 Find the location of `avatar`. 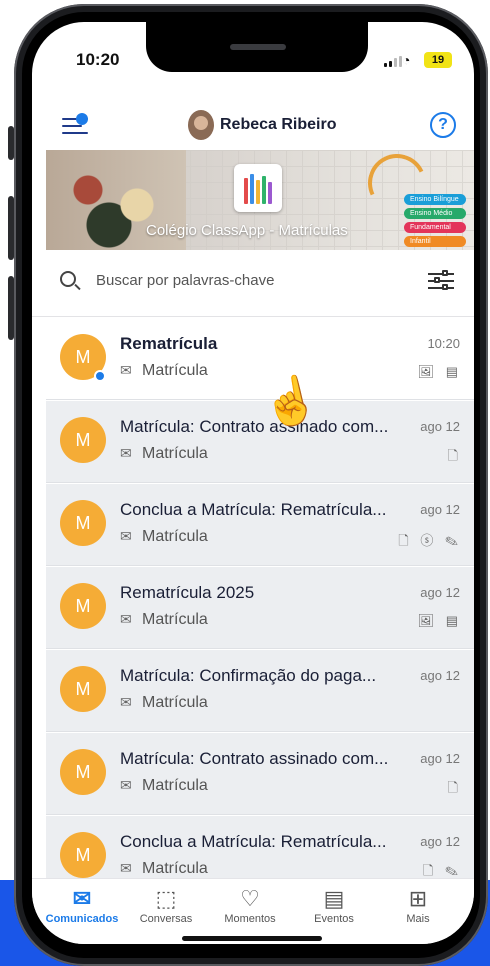

avatar is located at coordinates (201, 125).